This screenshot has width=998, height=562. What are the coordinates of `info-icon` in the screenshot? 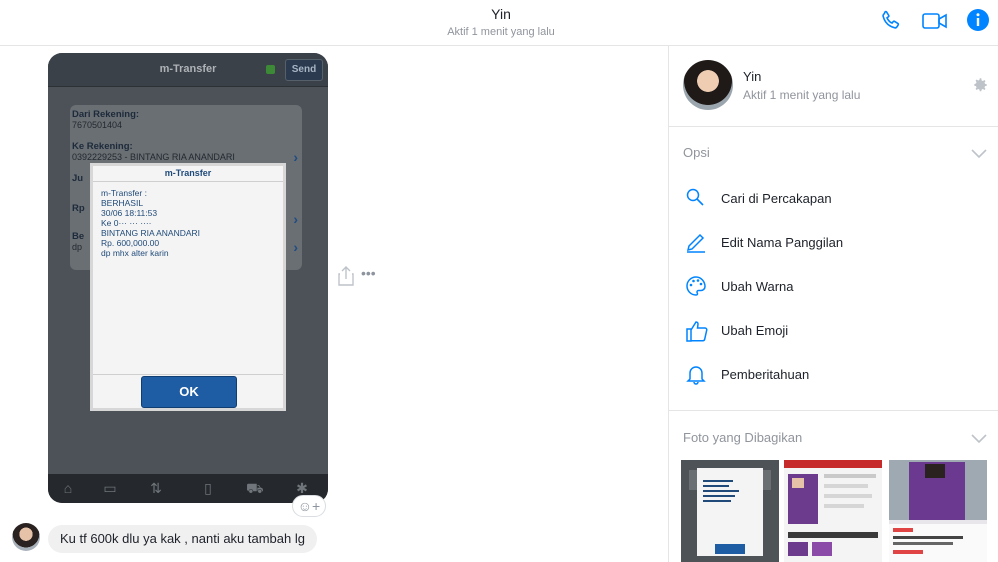 It's located at (979, 21).